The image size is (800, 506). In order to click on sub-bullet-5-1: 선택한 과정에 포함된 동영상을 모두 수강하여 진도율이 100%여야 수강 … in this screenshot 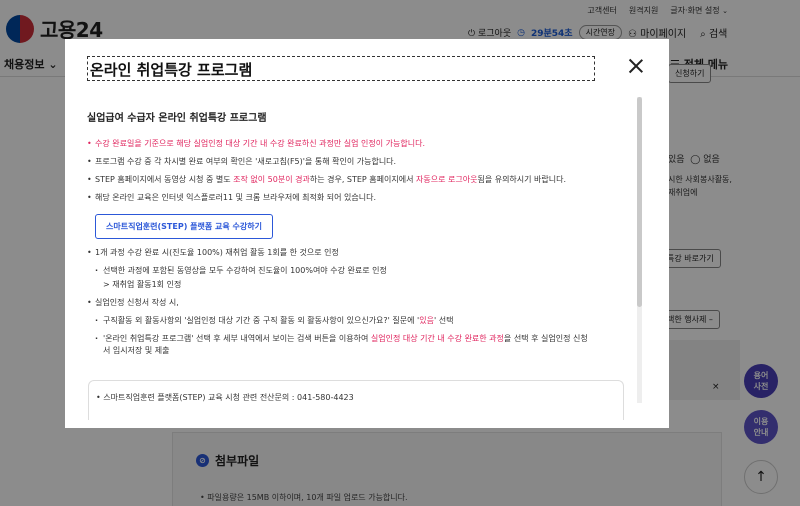, I will do `click(361, 271)`.